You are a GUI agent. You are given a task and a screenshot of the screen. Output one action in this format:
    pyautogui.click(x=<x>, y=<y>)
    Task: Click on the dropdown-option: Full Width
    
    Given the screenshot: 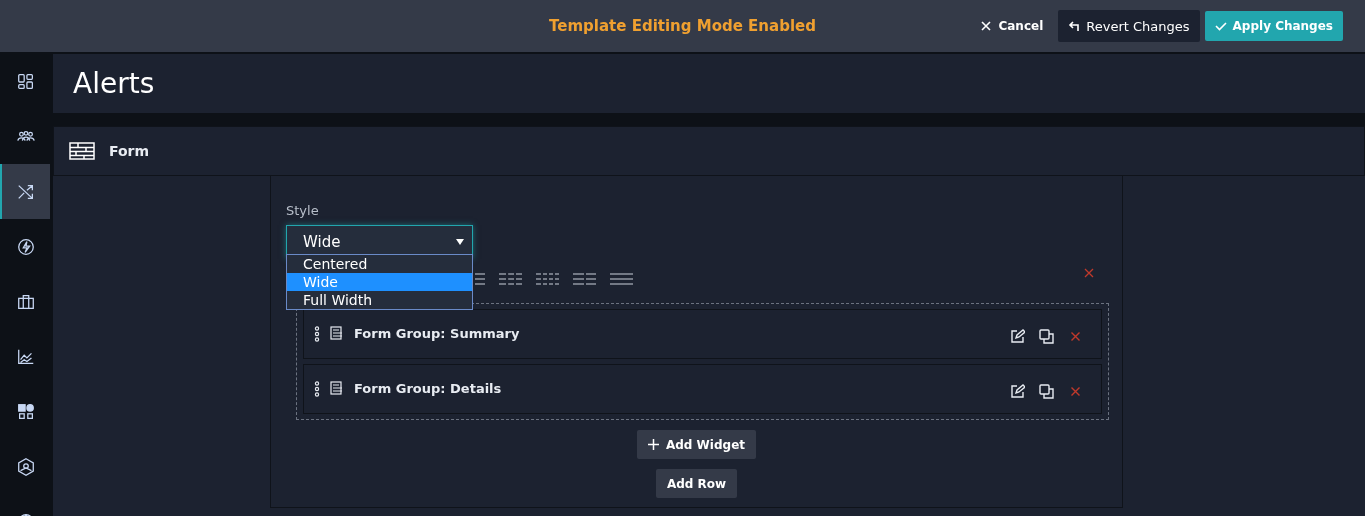 What is the action you would take?
    pyautogui.click(x=379, y=300)
    